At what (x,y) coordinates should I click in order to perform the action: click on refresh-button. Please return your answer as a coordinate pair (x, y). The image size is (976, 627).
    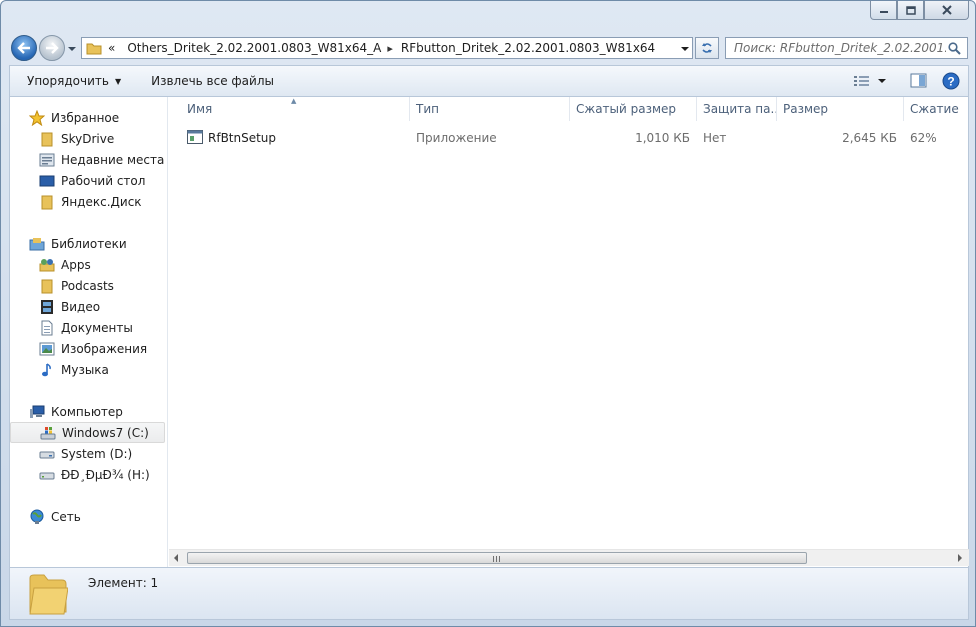
    Looking at the image, I should click on (707, 48).